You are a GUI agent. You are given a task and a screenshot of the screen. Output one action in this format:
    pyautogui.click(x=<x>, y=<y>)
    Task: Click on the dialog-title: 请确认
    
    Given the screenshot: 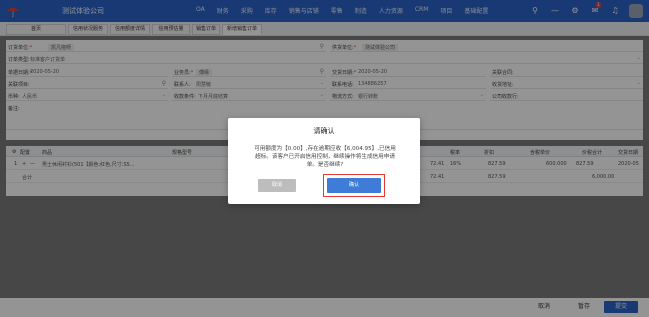 What is the action you would take?
    pyautogui.click(x=324, y=131)
    